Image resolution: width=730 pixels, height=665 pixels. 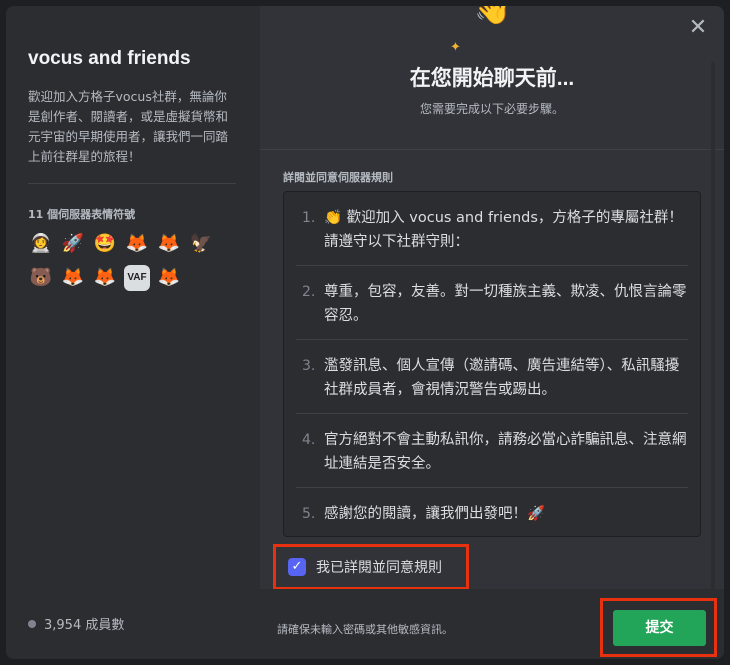 What do you see at coordinates (297, 567) in the screenshot?
I see `checkmark-icon: ✓` at bounding box center [297, 567].